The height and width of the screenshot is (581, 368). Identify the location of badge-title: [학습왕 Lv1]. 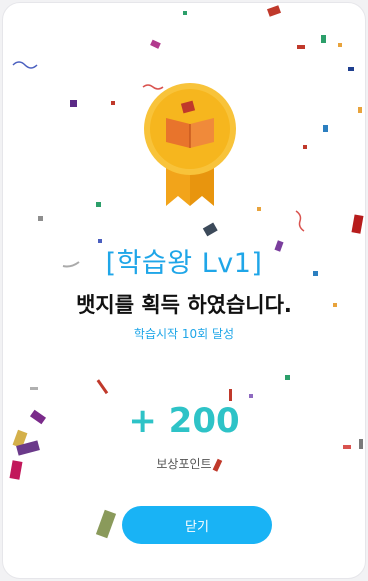
(184, 263).